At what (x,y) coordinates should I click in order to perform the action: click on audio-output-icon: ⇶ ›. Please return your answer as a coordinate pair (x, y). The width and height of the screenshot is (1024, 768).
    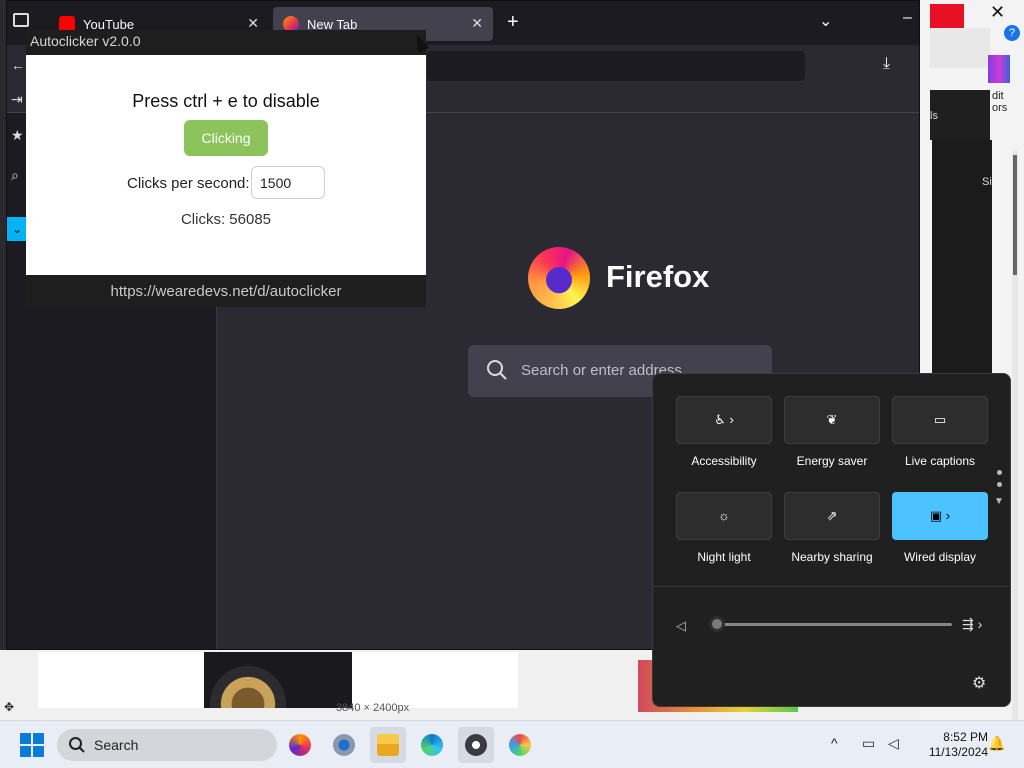
    Looking at the image, I should click on (972, 624).